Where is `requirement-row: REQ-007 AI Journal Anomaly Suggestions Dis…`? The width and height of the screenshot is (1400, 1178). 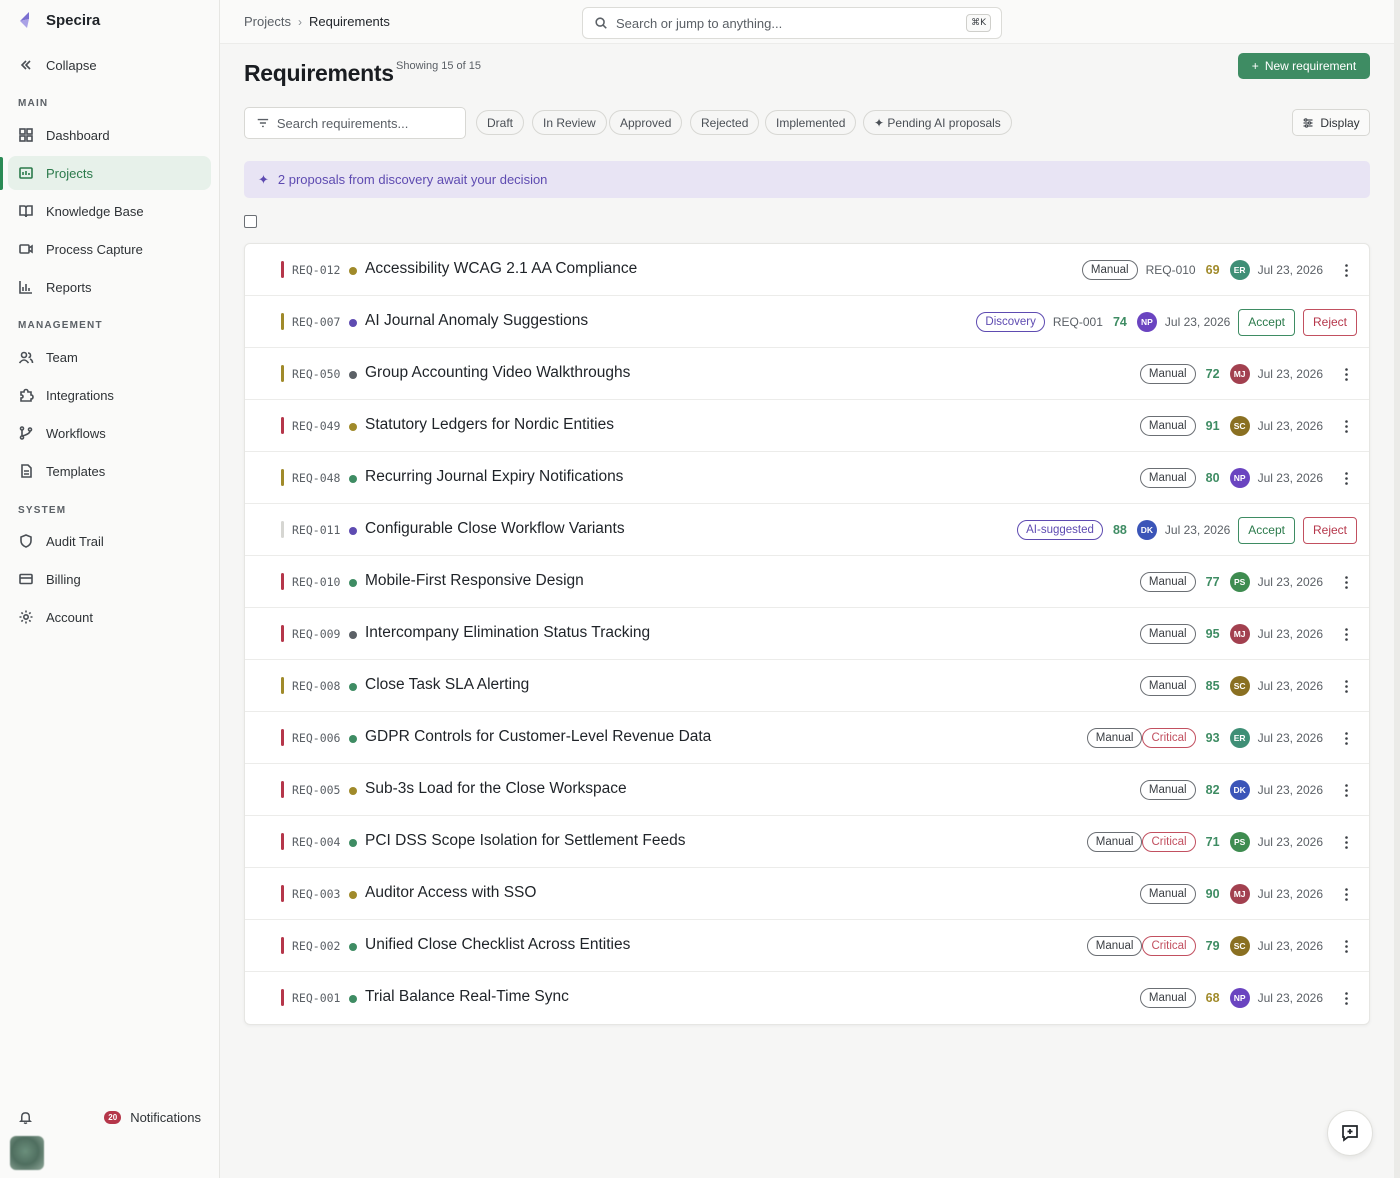 requirement-row: REQ-007 AI Journal Anomaly Suggestions Dis… is located at coordinates (807, 322).